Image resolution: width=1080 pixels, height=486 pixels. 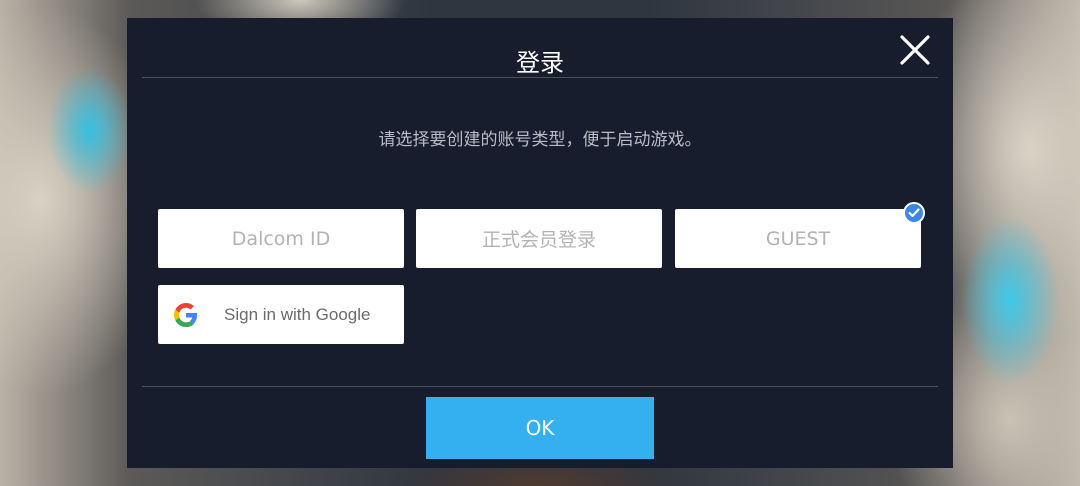 What do you see at coordinates (540, 77) in the screenshot?
I see `header-divider` at bounding box center [540, 77].